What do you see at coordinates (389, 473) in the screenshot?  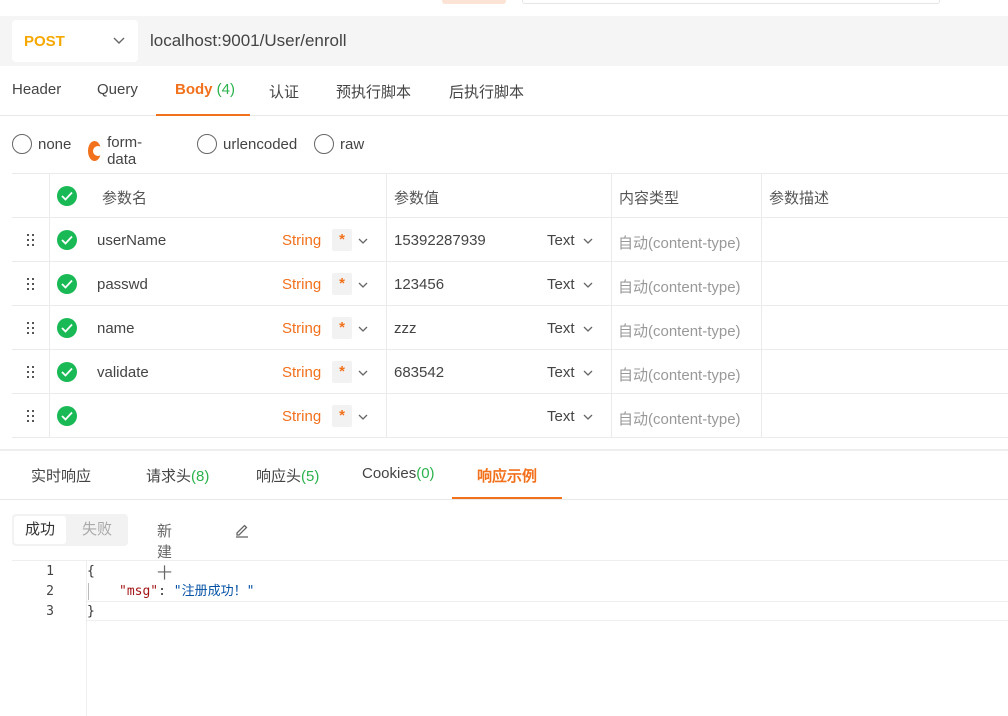 I see `tab-label: Cookies` at bounding box center [389, 473].